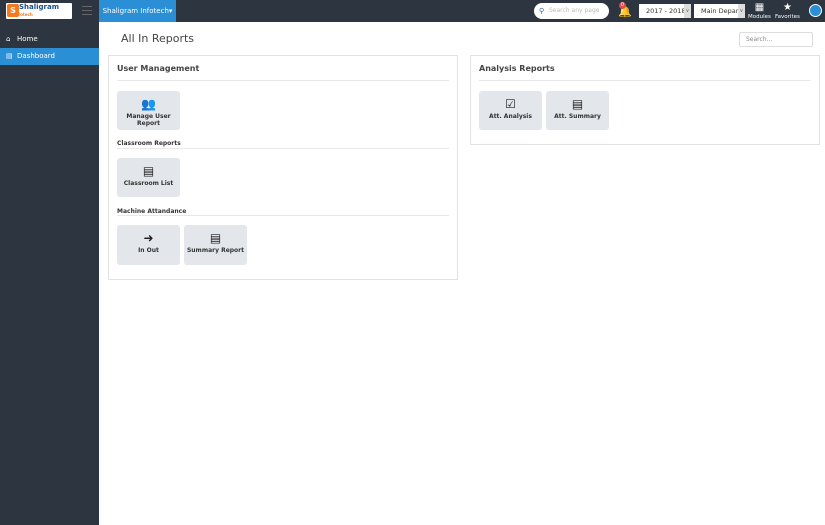  I want to click on sign-in-icon: ➜, so click(148, 238).